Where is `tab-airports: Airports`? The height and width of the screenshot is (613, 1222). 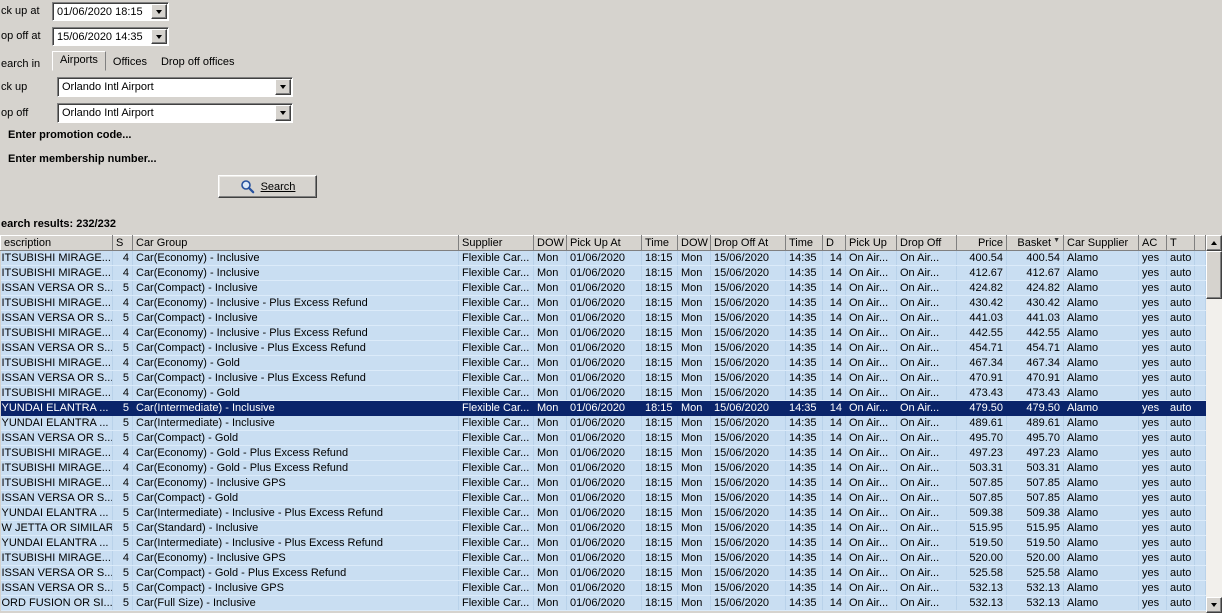
tab-airports: Airports is located at coordinates (79, 61).